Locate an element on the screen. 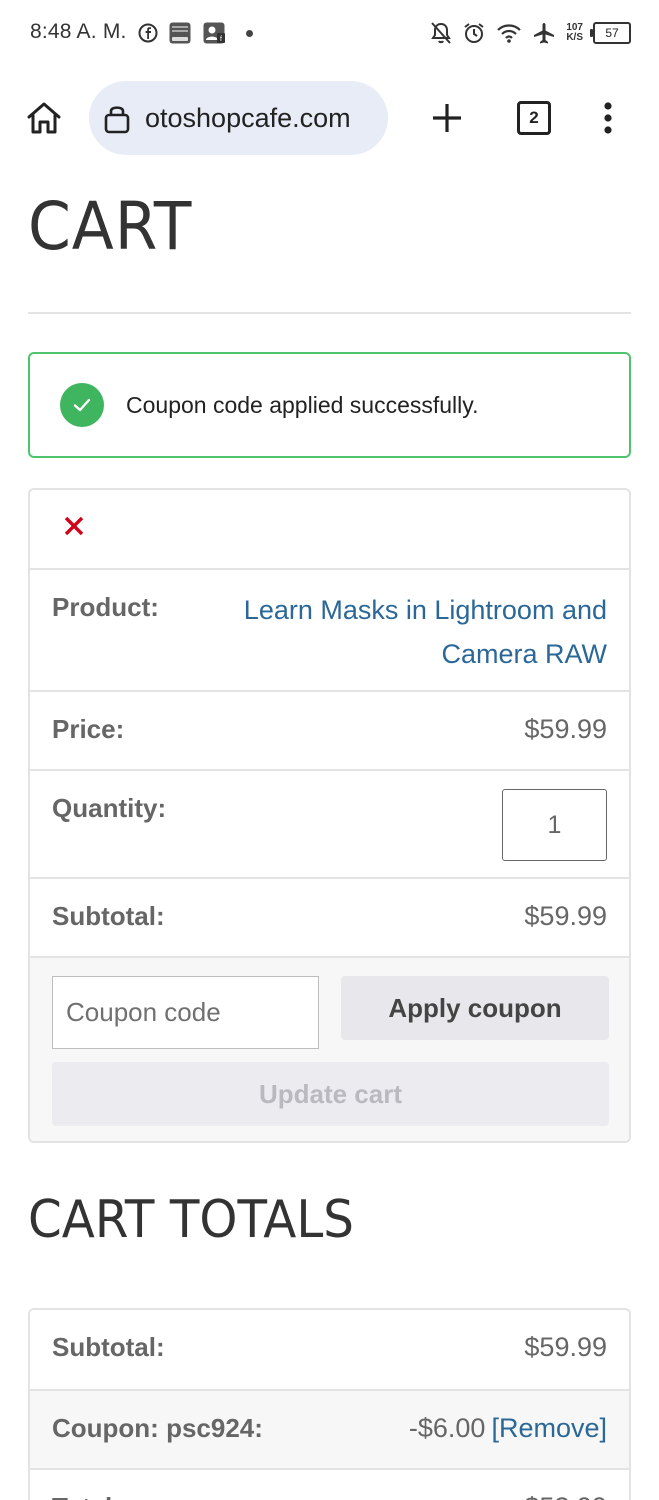 The height and width of the screenshot is (1500, 659). battery-level: 57 is located at coordinates (612, 33).